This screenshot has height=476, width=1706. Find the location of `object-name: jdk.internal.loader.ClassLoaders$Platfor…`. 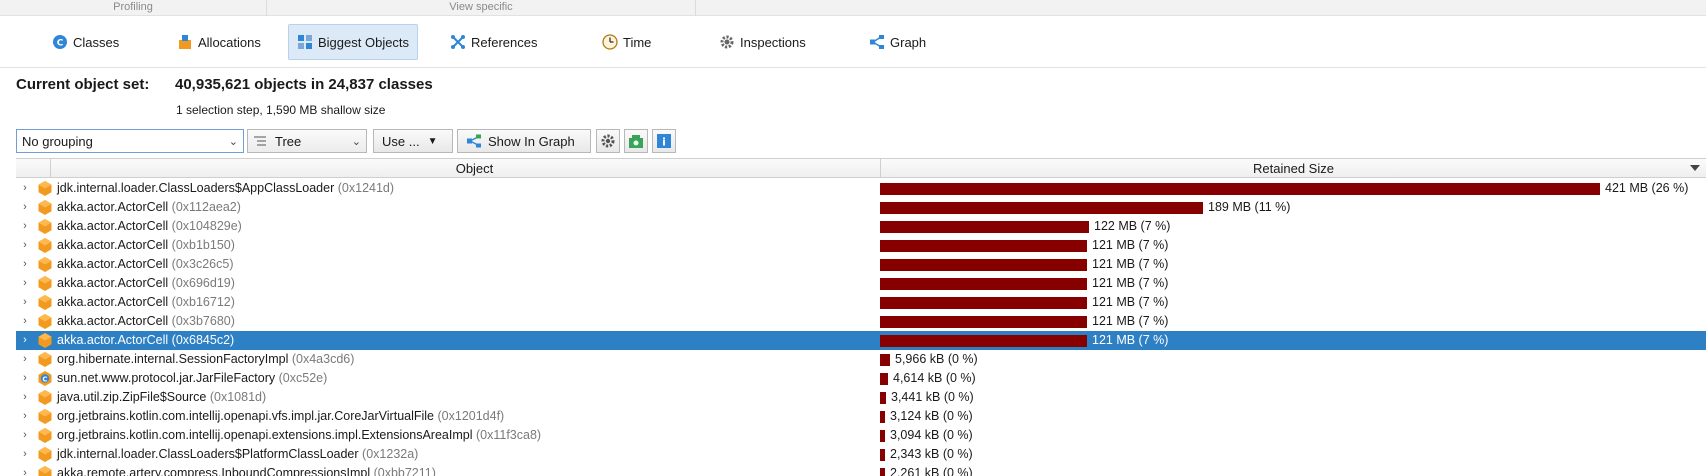

object-name: jdk.internal.loader.ClassLoaders$Platfor… is located at coordinates (237, 454).